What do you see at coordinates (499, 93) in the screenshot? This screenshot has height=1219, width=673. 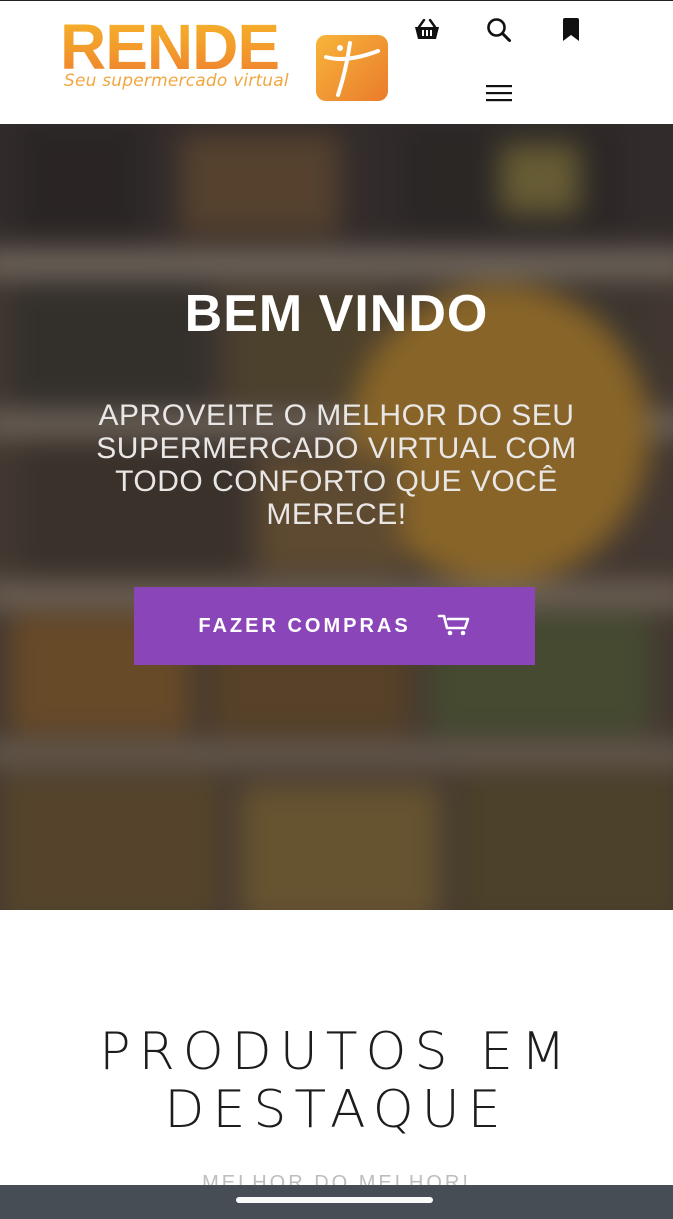 I see `hamburger-menu-icon` at bounding box center [499, 93].